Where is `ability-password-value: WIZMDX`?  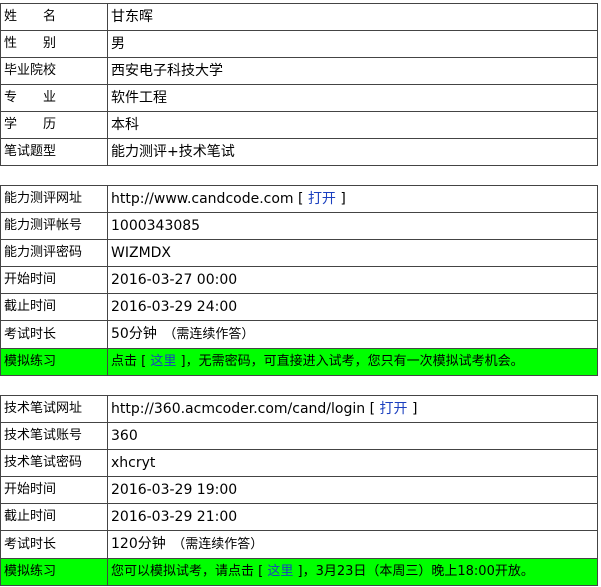
ability-password-value: WIZMDX is located at coordinates (352, 253).